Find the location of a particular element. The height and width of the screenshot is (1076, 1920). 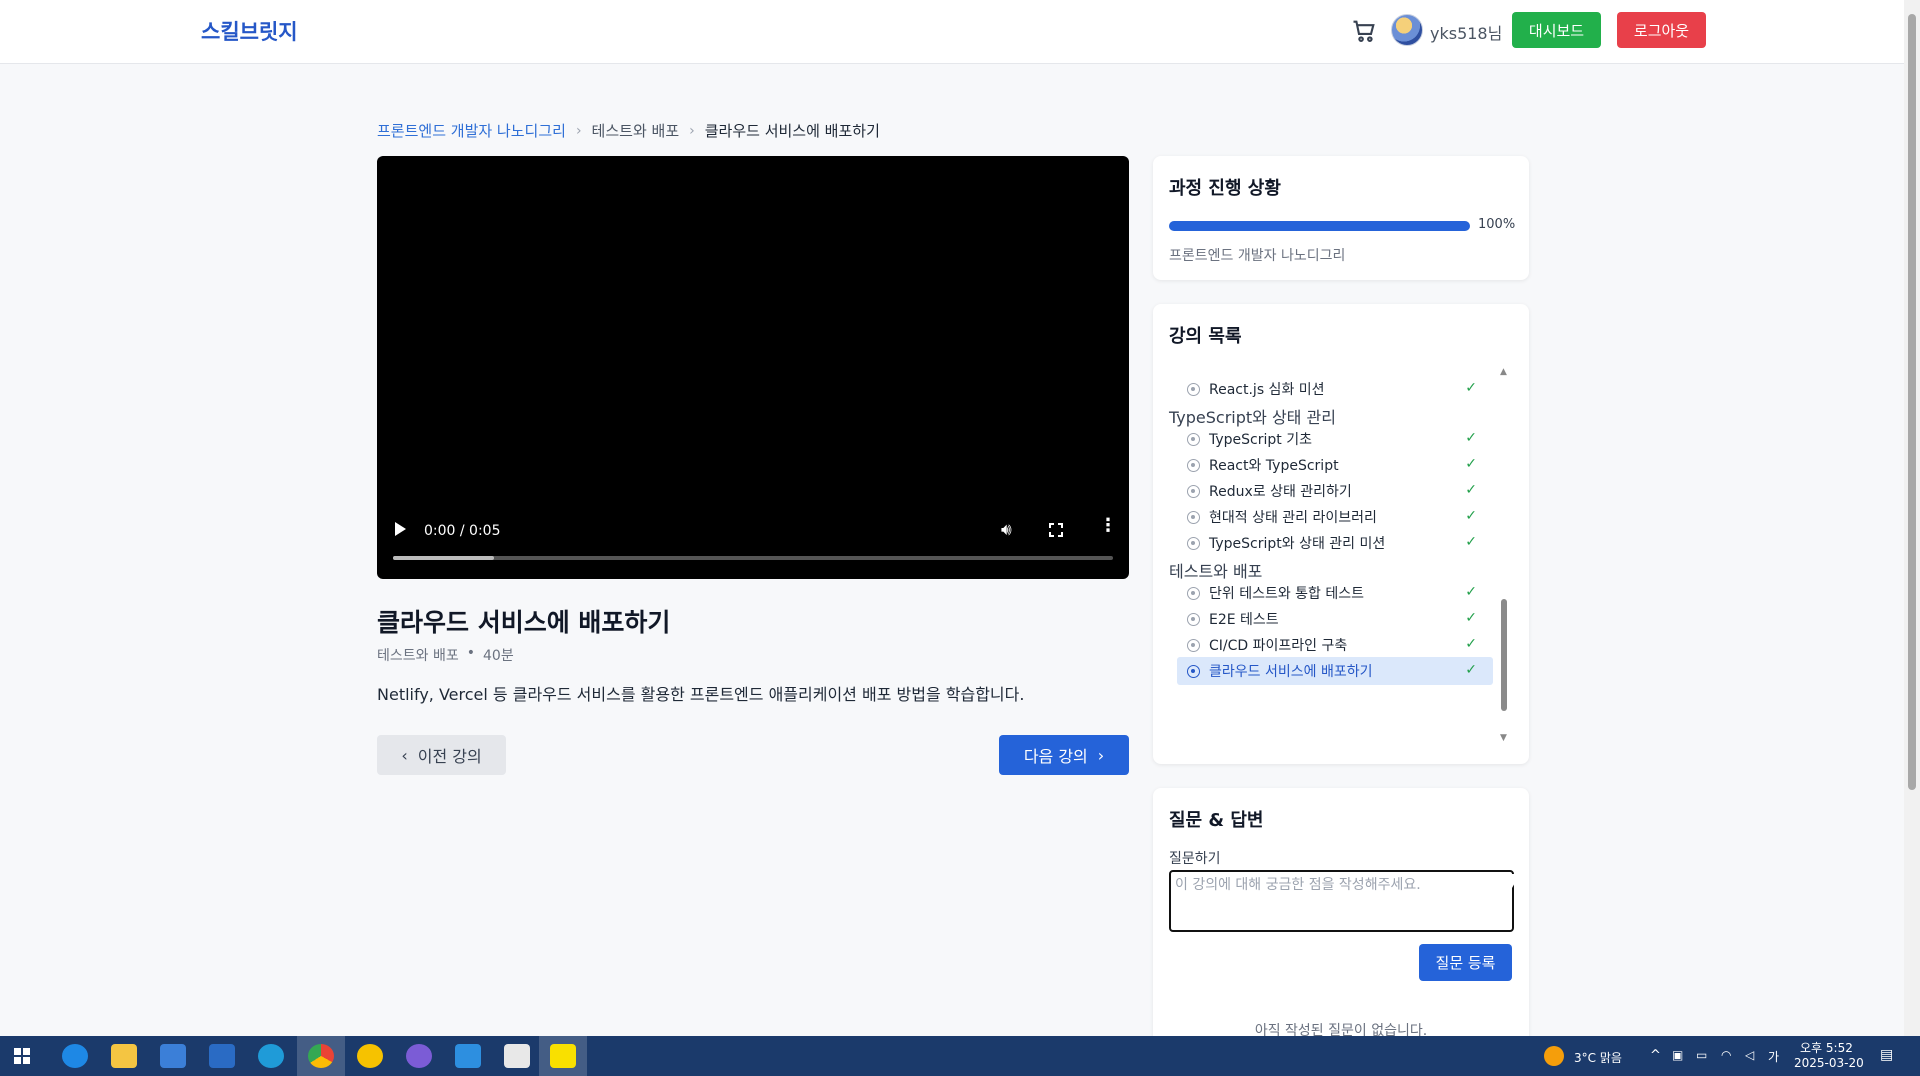

page-scrollbar is located at coordinates (1912, 518).